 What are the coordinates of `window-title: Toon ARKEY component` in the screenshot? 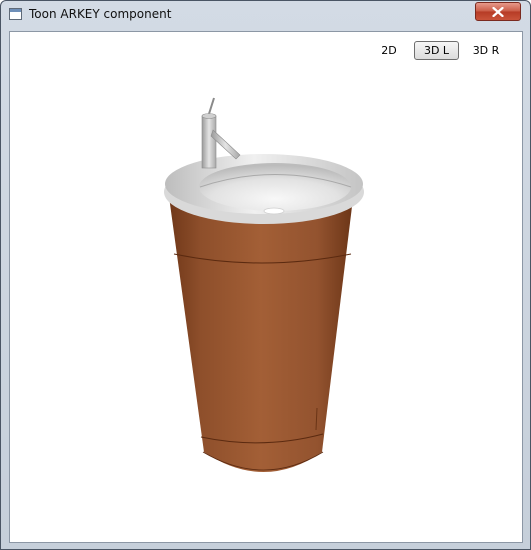 It's located at (100, 14).